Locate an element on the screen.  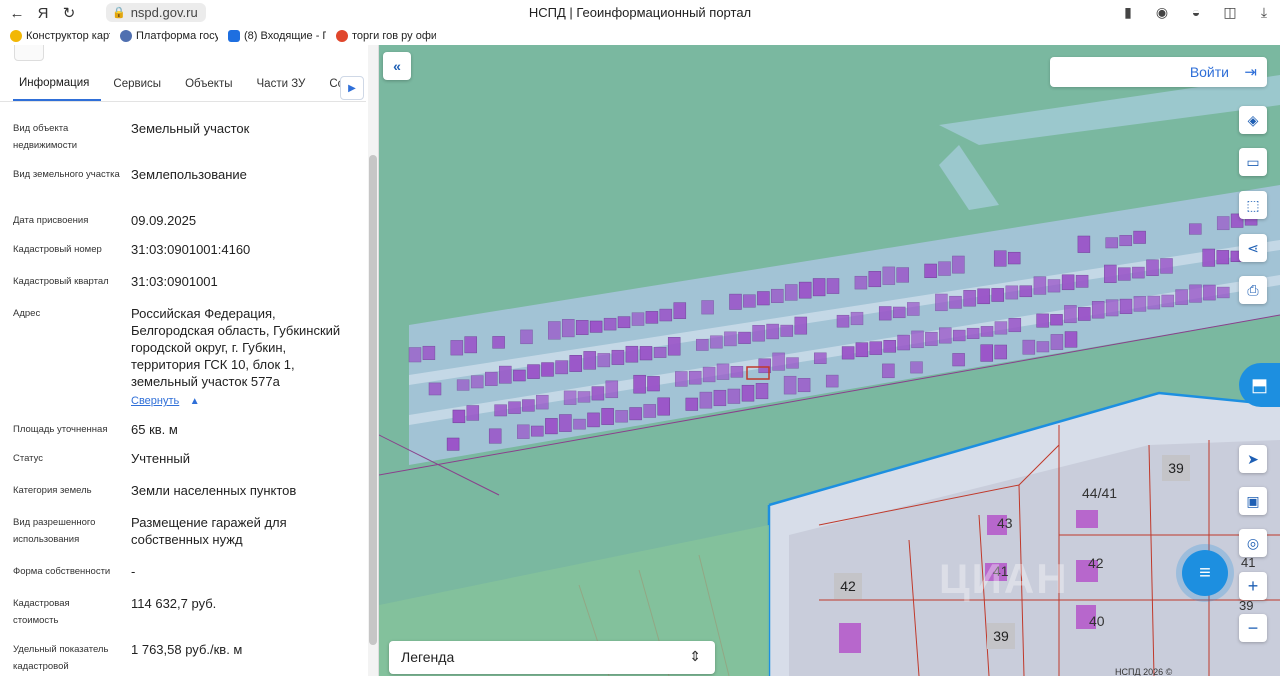
property-label: Форма собственности is located at coordinates (62, 571).